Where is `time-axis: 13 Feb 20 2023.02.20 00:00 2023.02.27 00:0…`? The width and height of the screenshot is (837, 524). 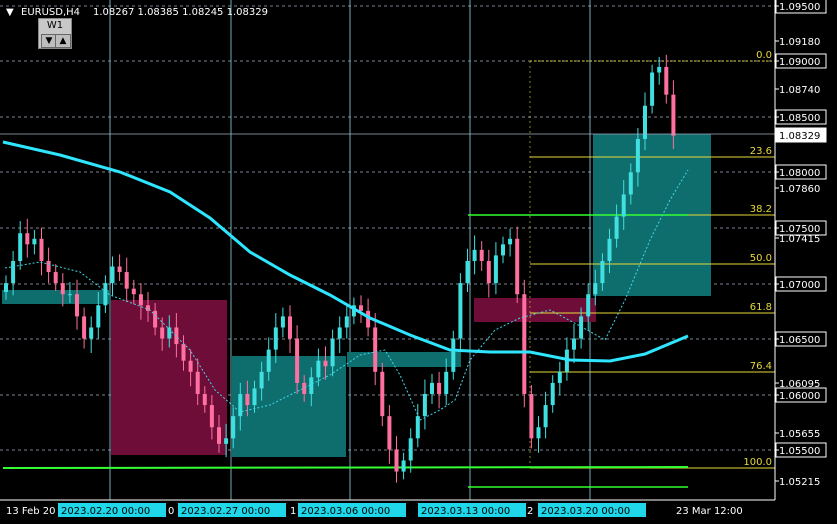 time-axis: 13 Feb 20 2023.02.20 00:00 2023.02.27 00:0… is located at coordinates (374, 510).